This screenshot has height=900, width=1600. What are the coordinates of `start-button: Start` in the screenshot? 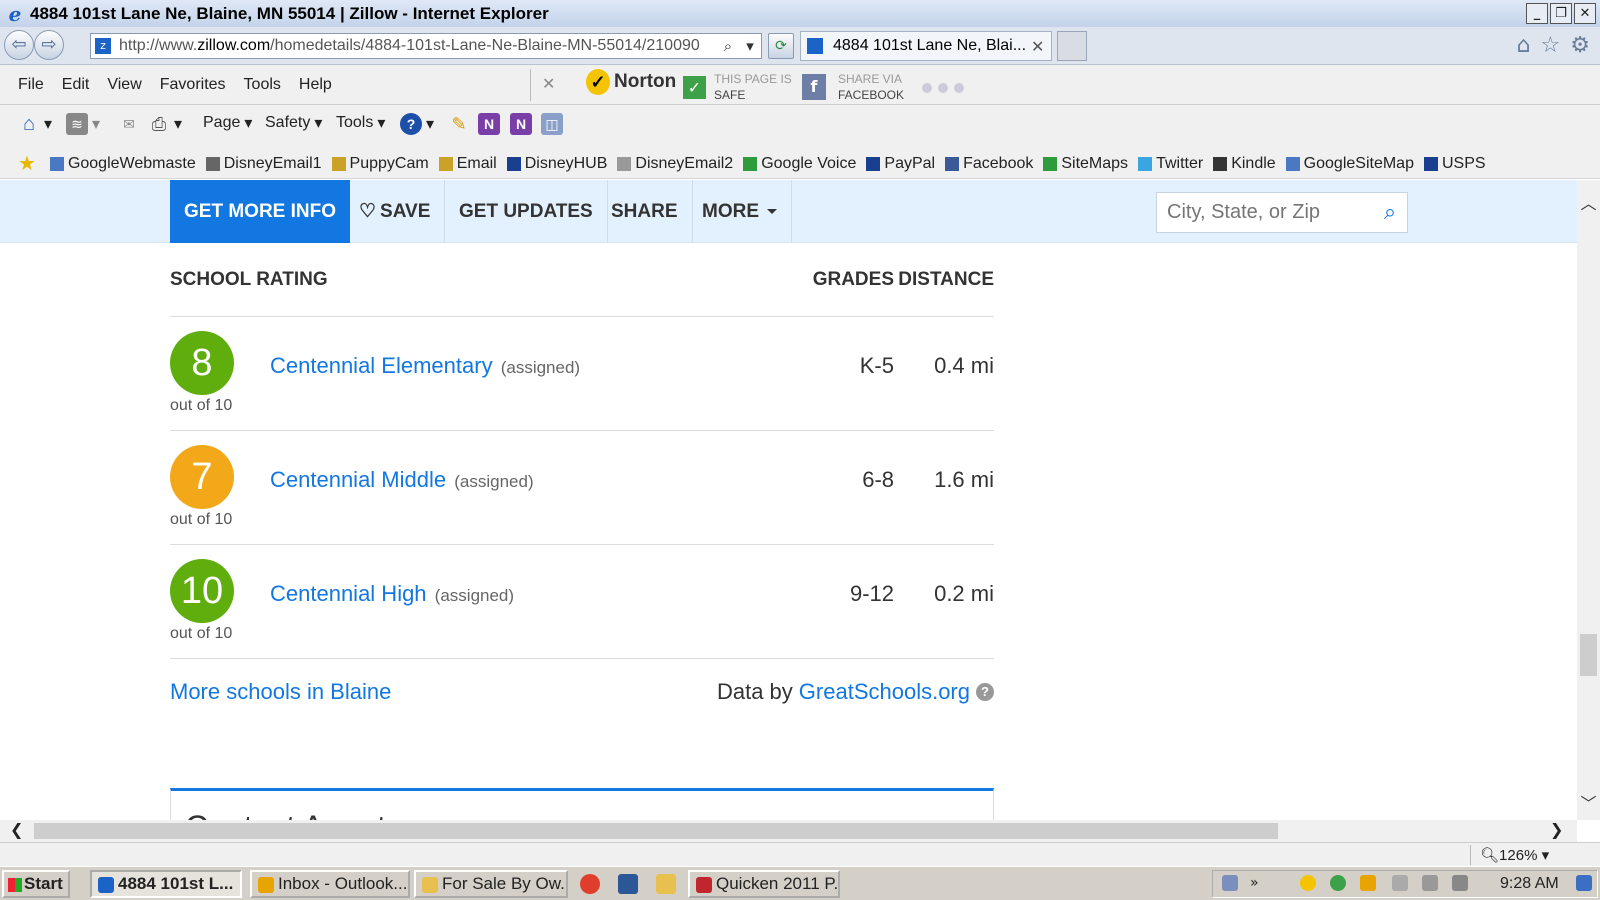 It's located at (36, 884).